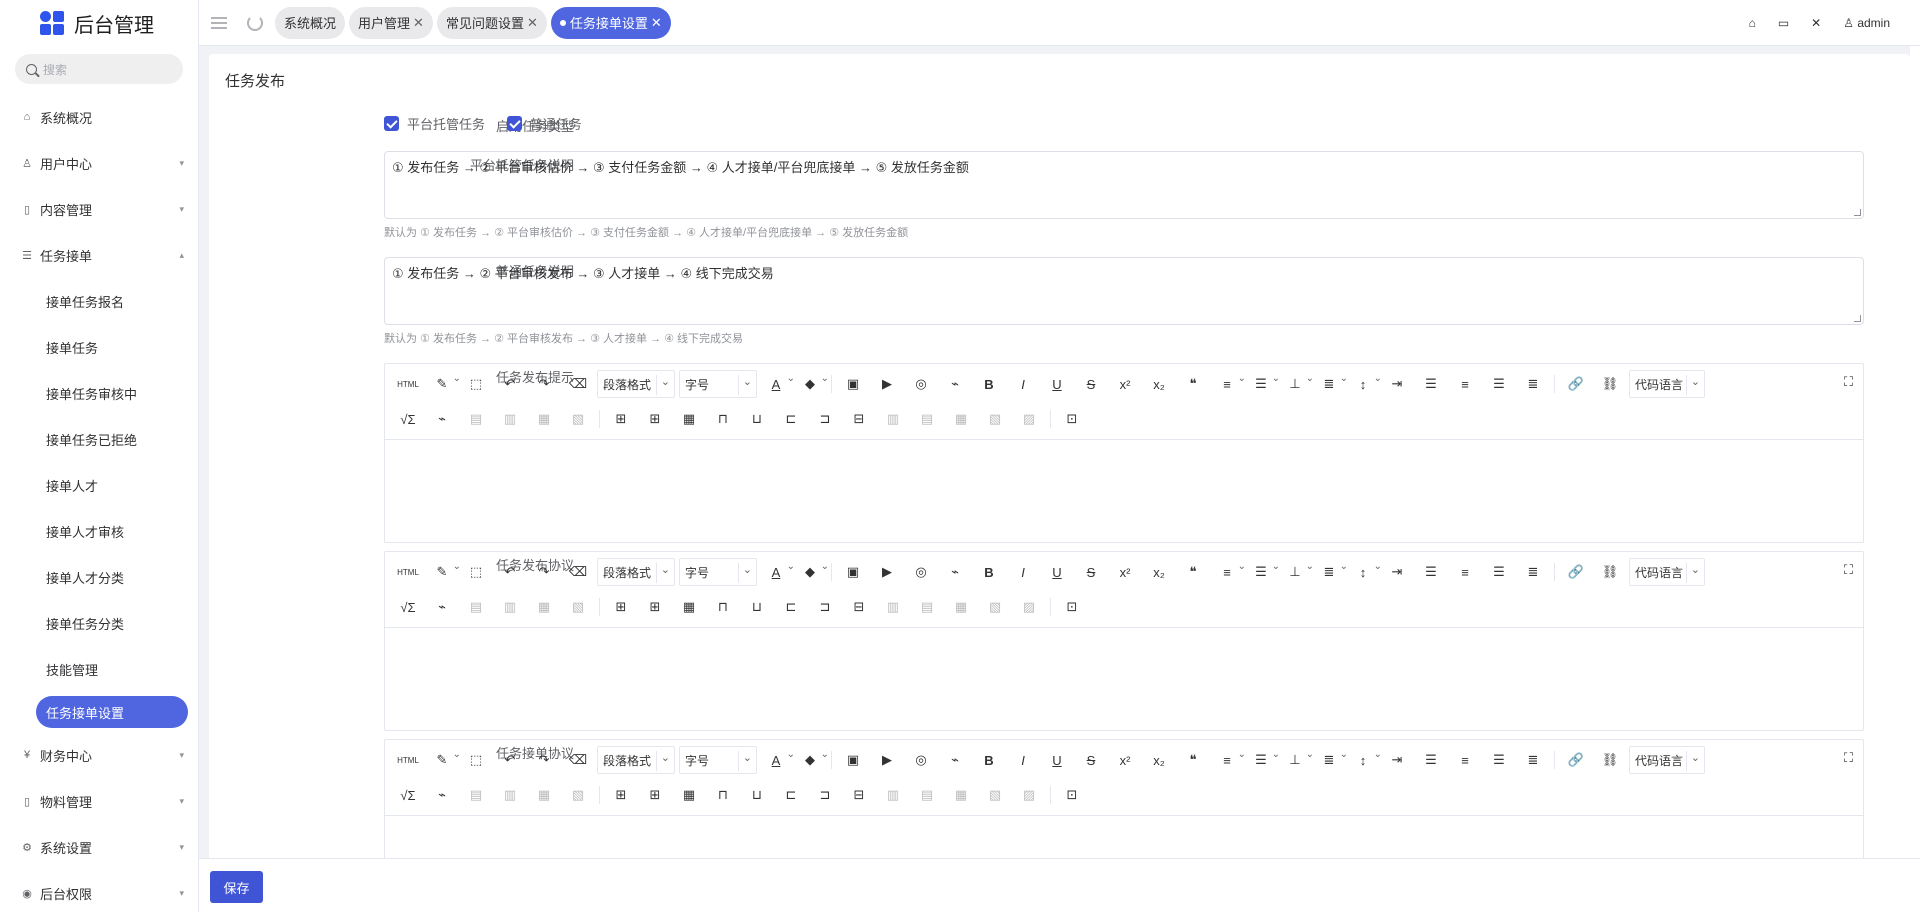 The width and height of the screenshot is (1920, 912). What do you see at coordinates (112, 712) in the screenshot?
I see `sidebar-subitem-active: 任务接单设置` at bounding box center [112, 712].